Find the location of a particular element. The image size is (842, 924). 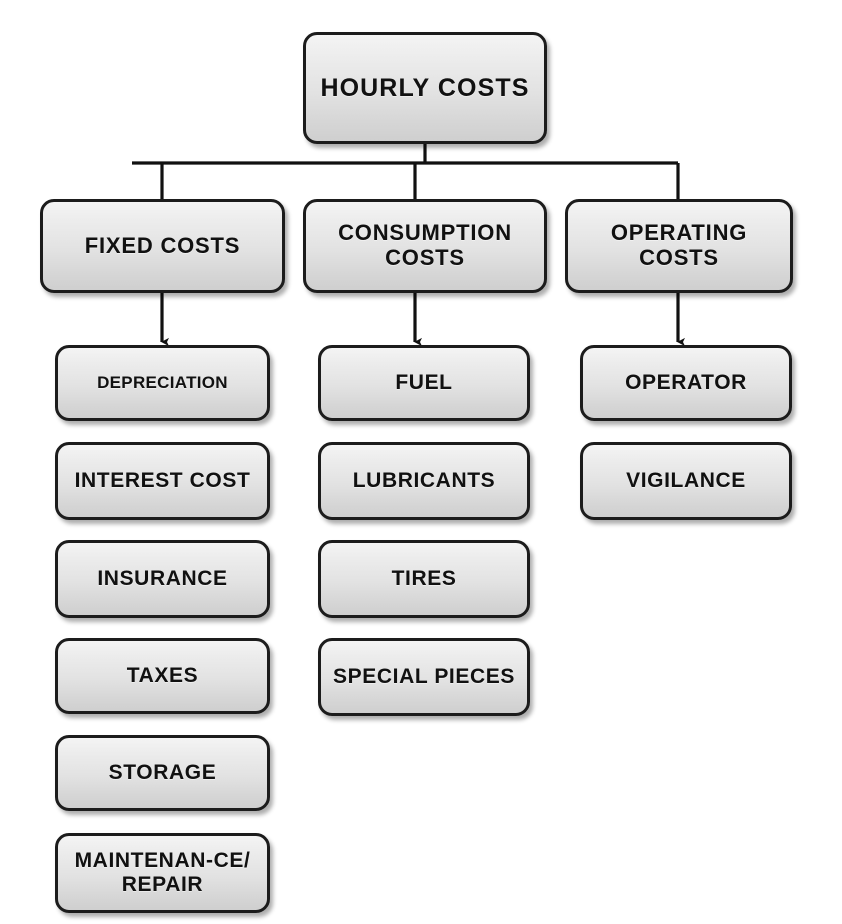

node-special-pieces: SPECIAL PIECES is located at coordinates (424, 677).